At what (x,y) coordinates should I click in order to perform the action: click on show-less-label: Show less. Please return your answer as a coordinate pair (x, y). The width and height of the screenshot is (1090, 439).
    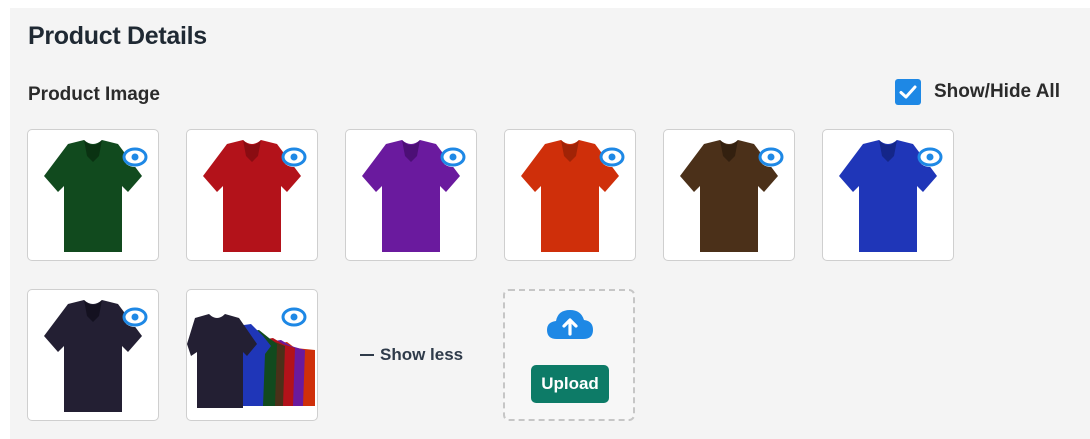
    Looking at the image, I should click on (422, 354).